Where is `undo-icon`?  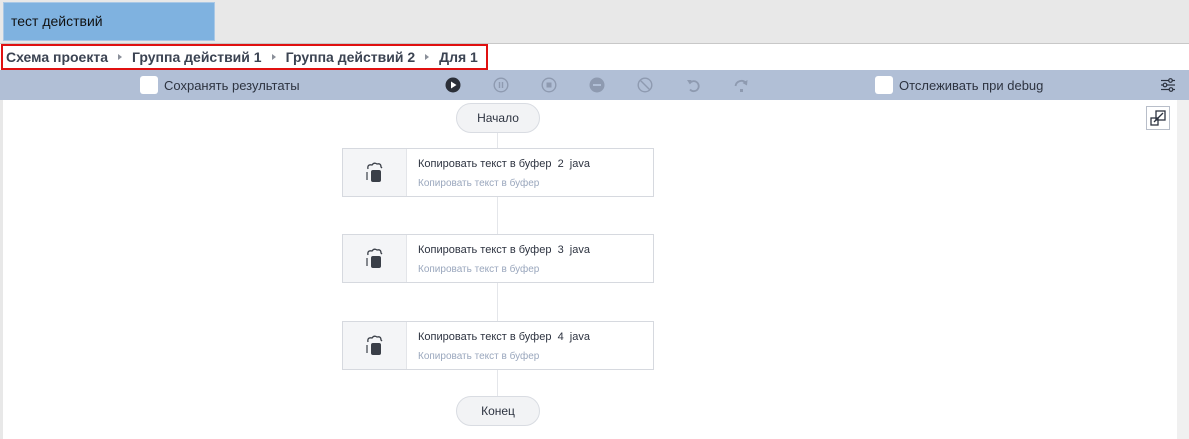 undo-icon is located at coordinates (693, 85).